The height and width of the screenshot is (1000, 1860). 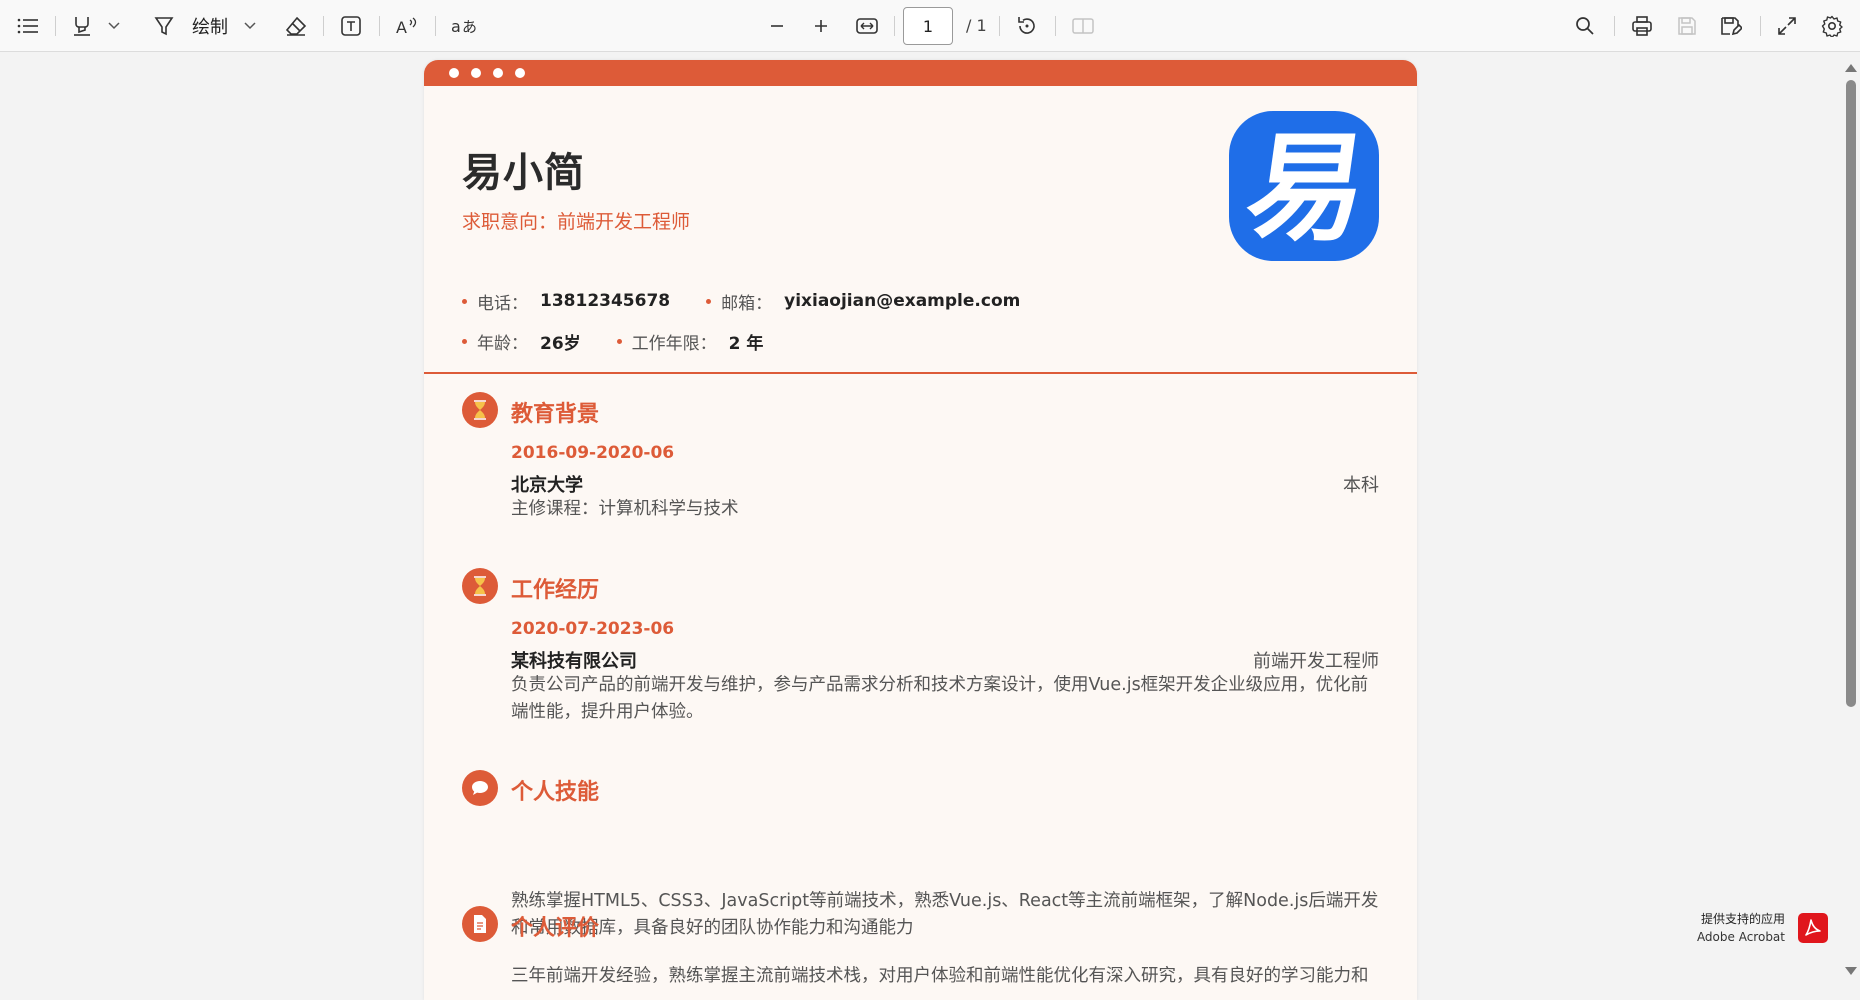 I want to click on zoom-in-icon, so click(x=821, y=26).